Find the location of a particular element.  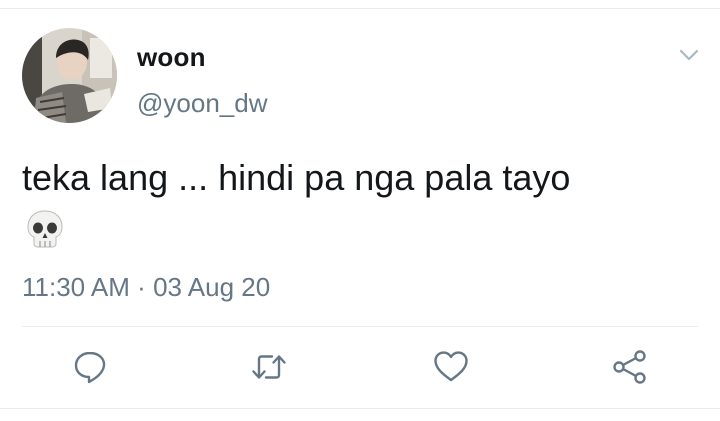

reply-button is located at coordinates (90, 367).